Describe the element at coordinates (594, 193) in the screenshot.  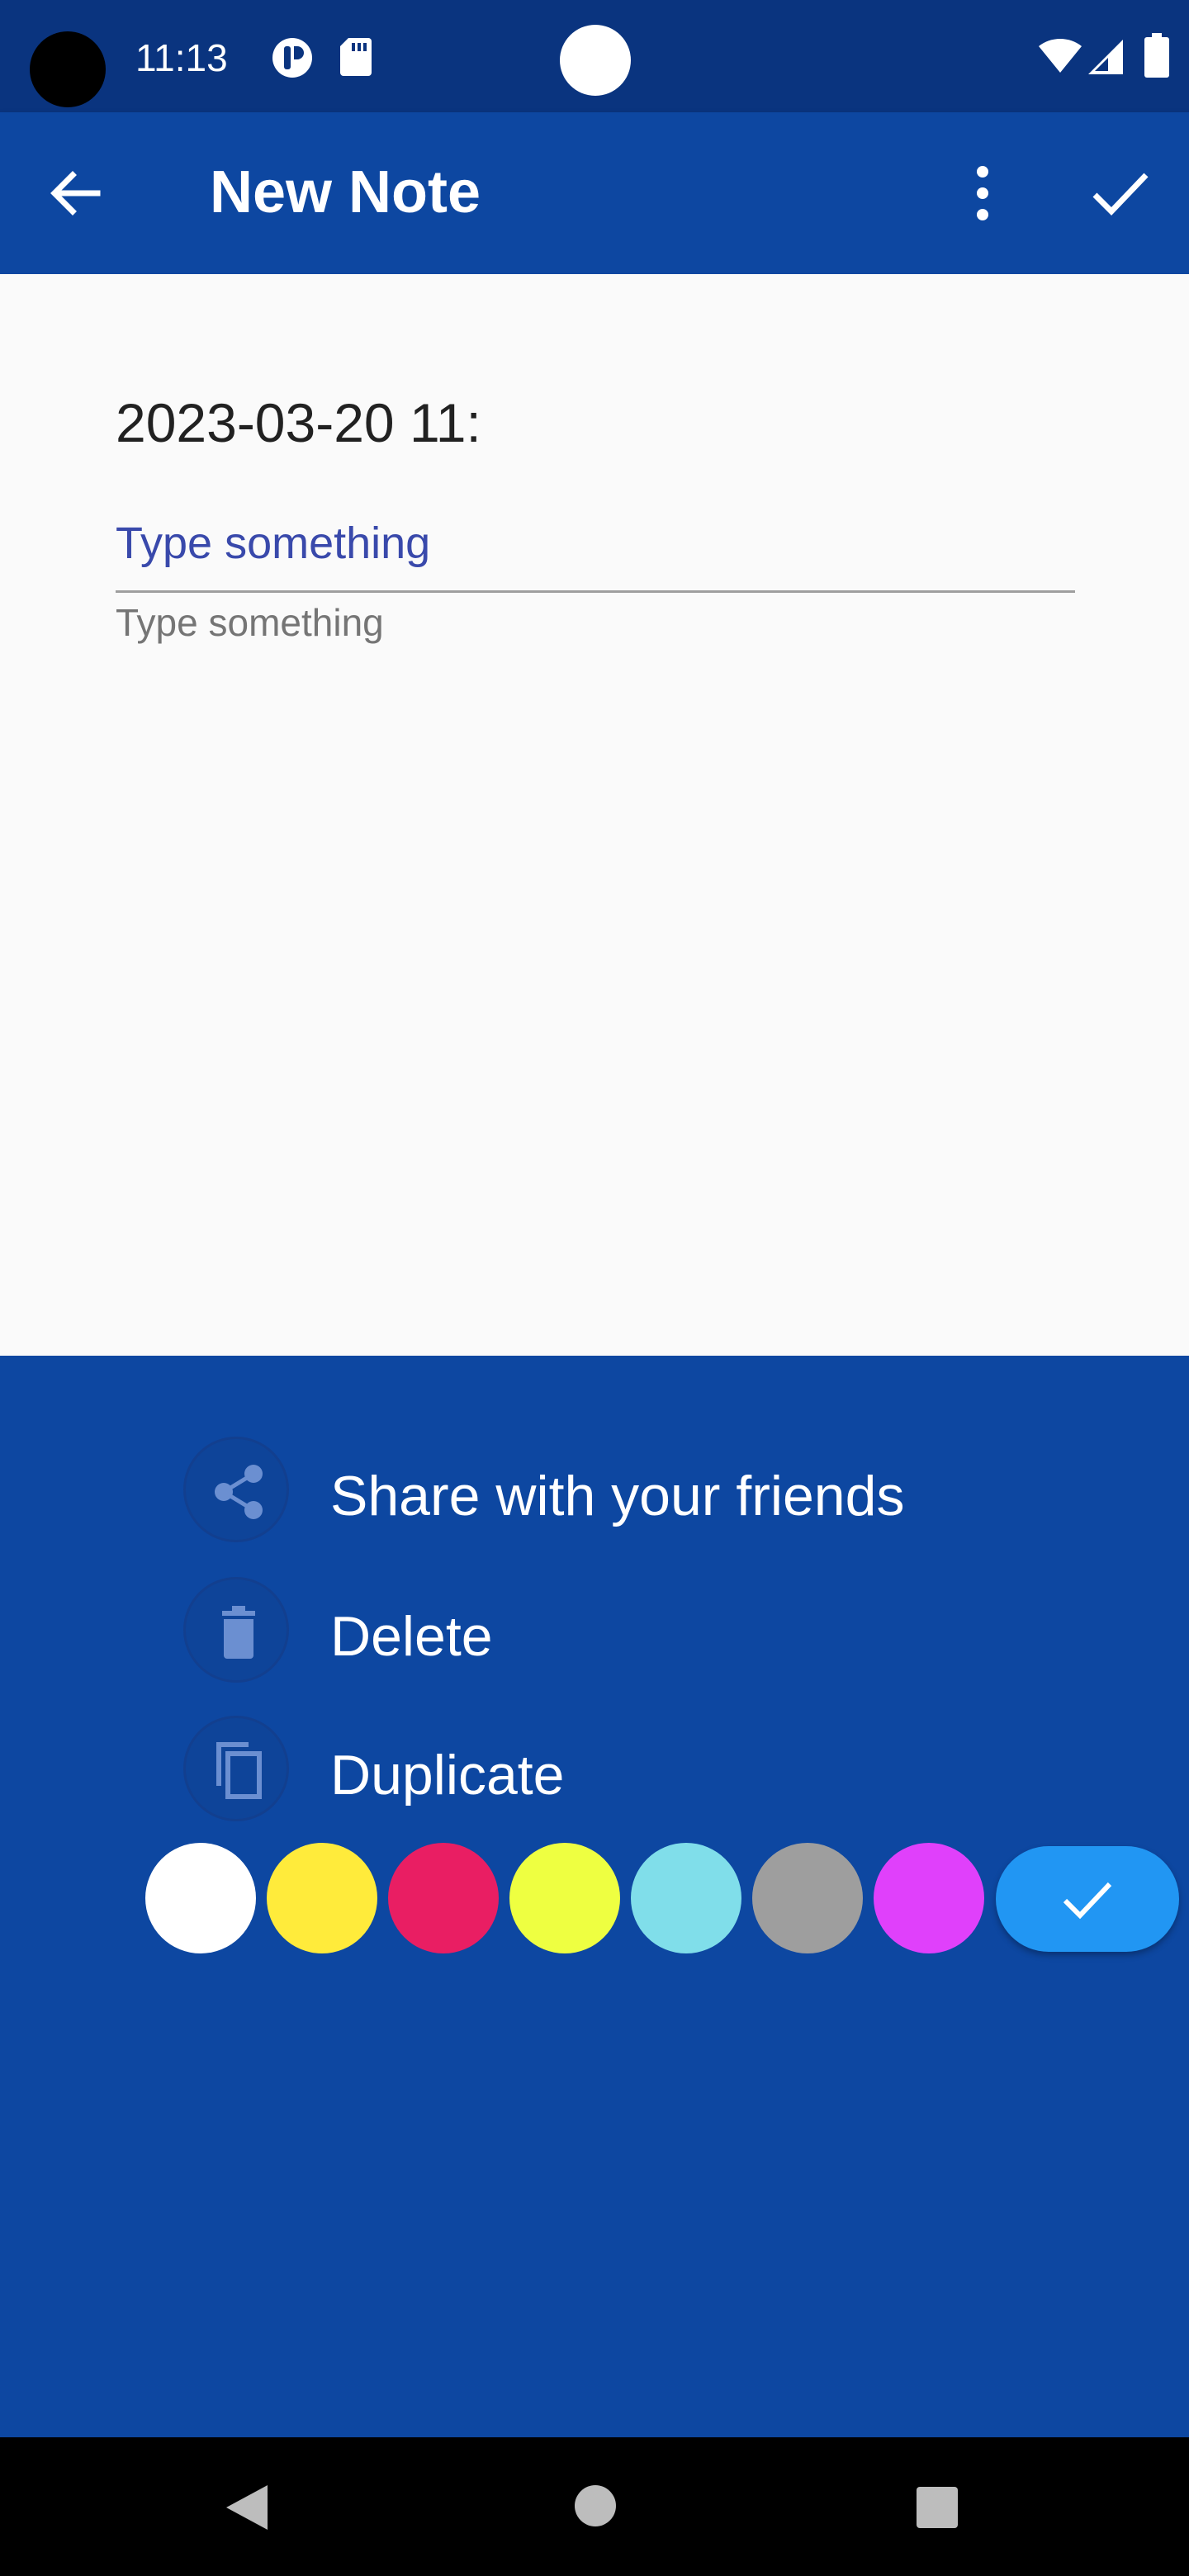
I see `app-bar: New Note` at that location.